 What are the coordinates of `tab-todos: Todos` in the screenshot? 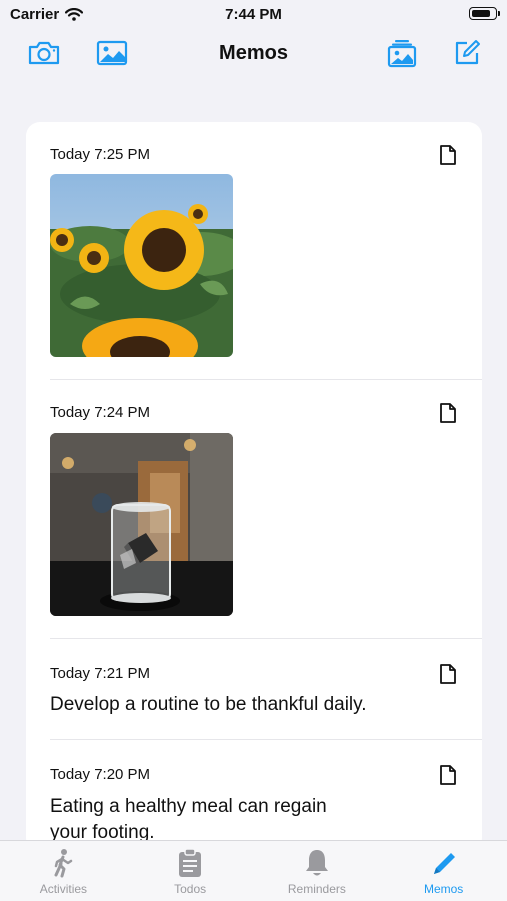 It's located at (190, 871).